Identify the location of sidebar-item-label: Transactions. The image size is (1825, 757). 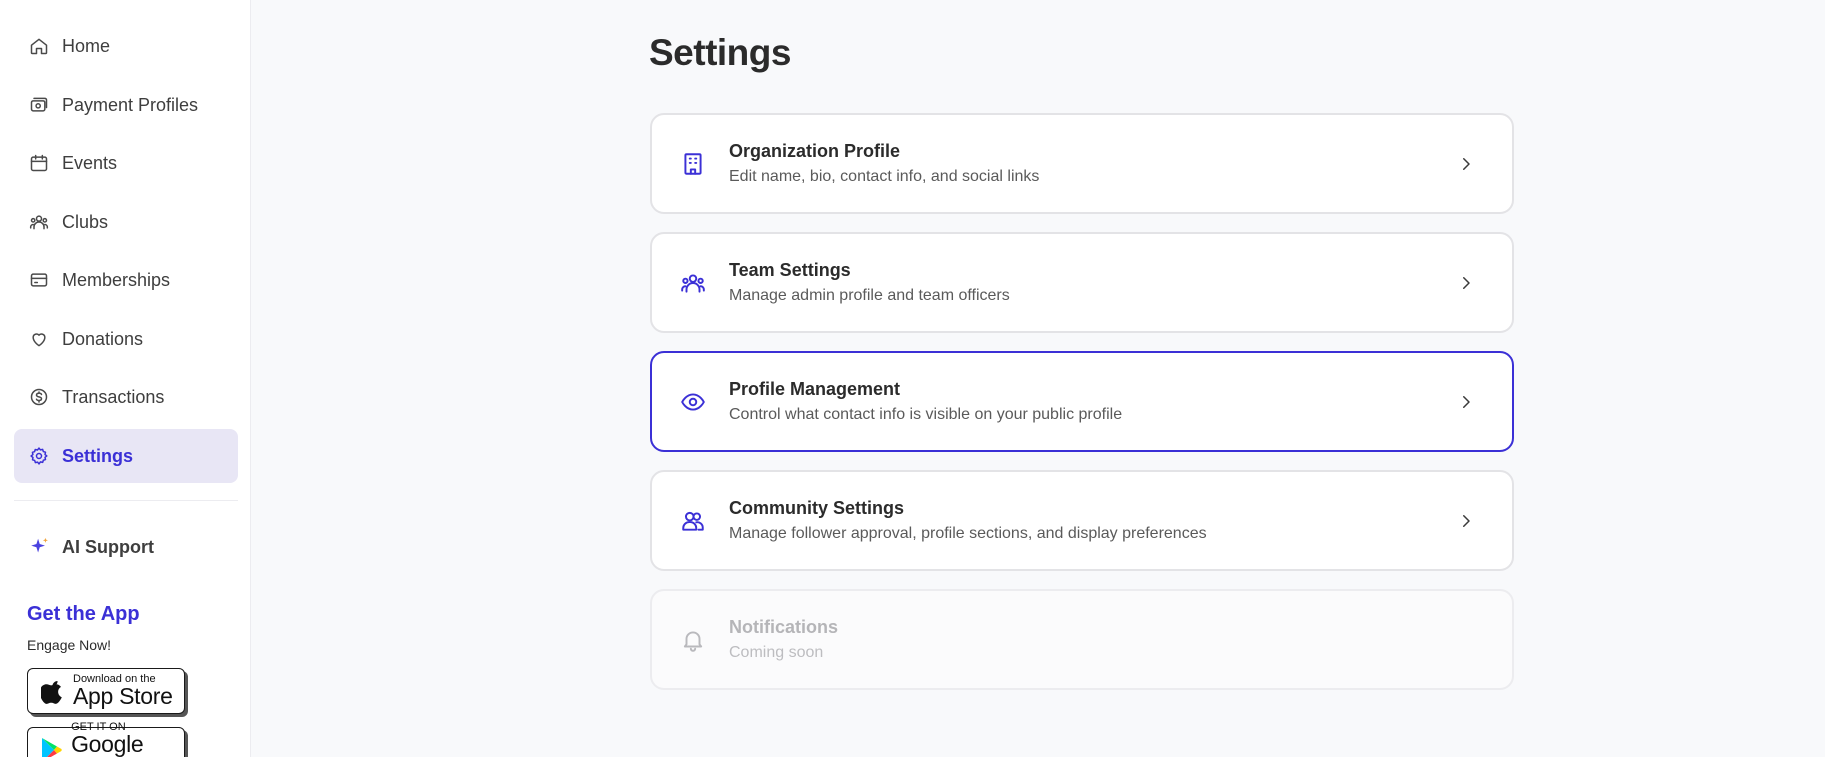
(113, 396).